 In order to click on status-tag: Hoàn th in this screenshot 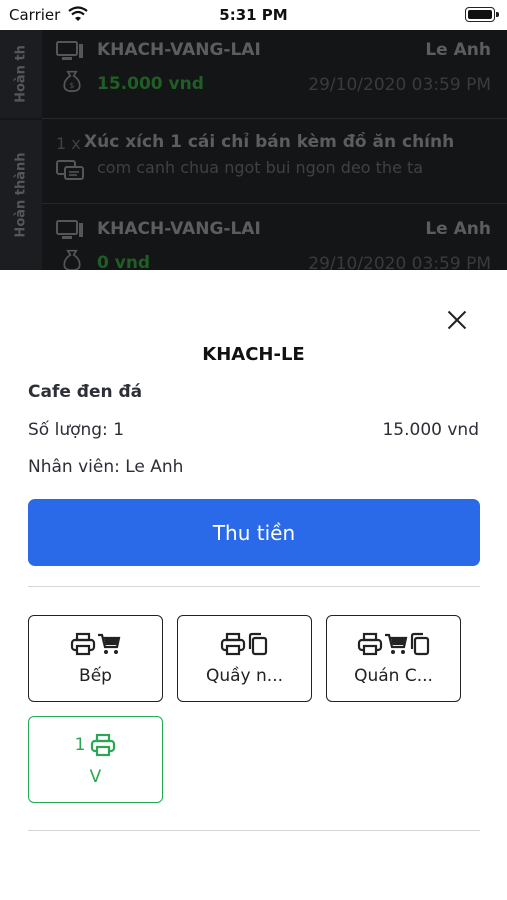, I will do `click(21, 74)`.